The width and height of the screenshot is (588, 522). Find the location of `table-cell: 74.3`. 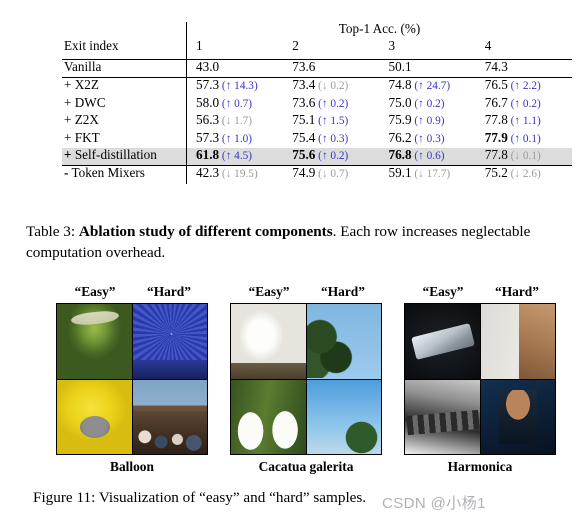

table-cell: 74.3 is located at coordinates (523, 69).